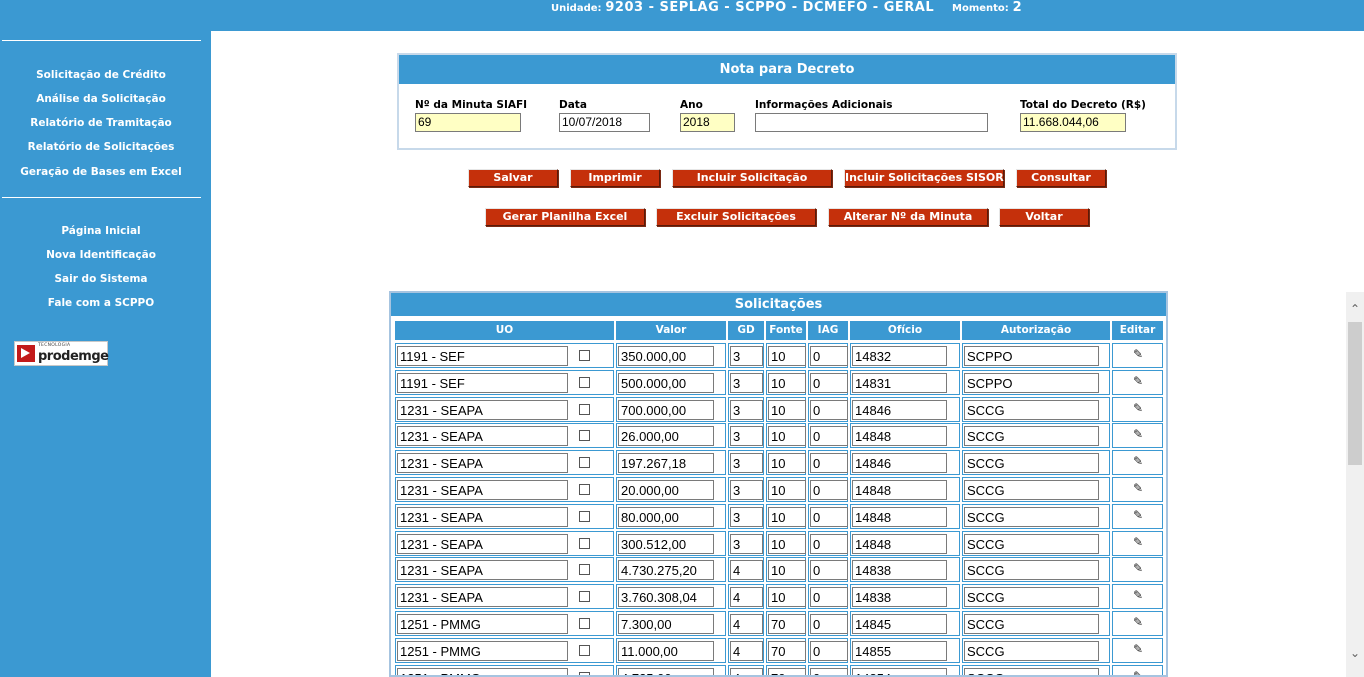  I want to click on scroll-up-icon: ⌃, so click(1355, 309).